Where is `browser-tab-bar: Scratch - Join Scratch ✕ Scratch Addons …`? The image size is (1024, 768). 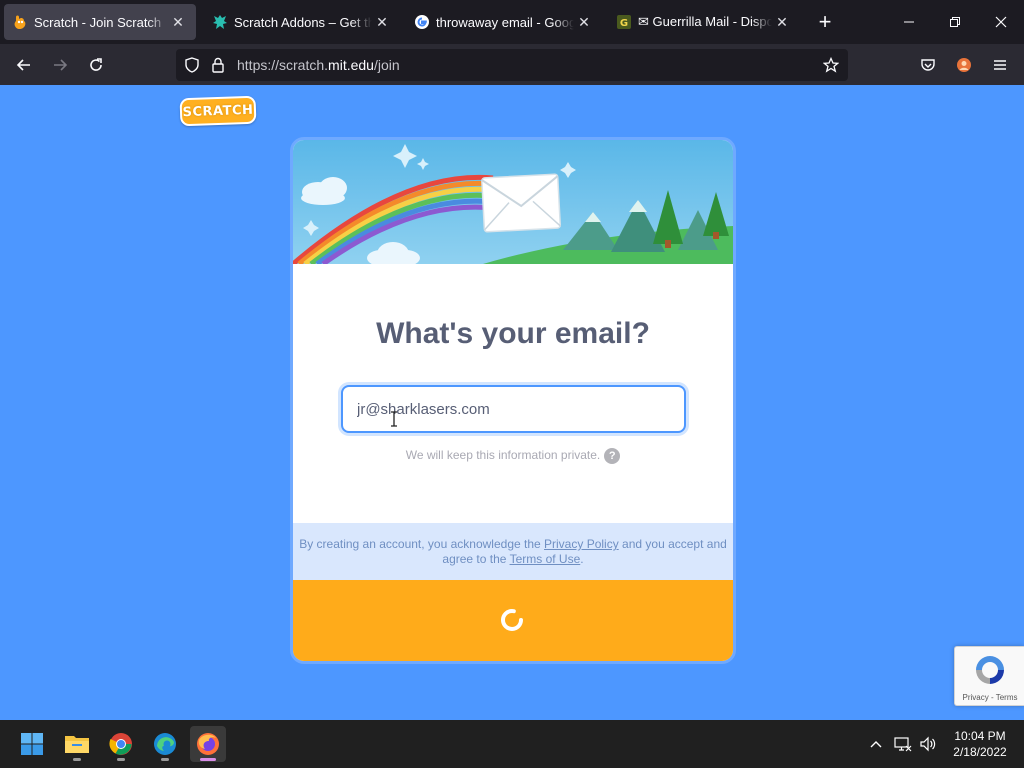 browser-tab-bar: Scratch - Join Scratch ✕ Scratch Addons … is located at coordinates (512, 22).